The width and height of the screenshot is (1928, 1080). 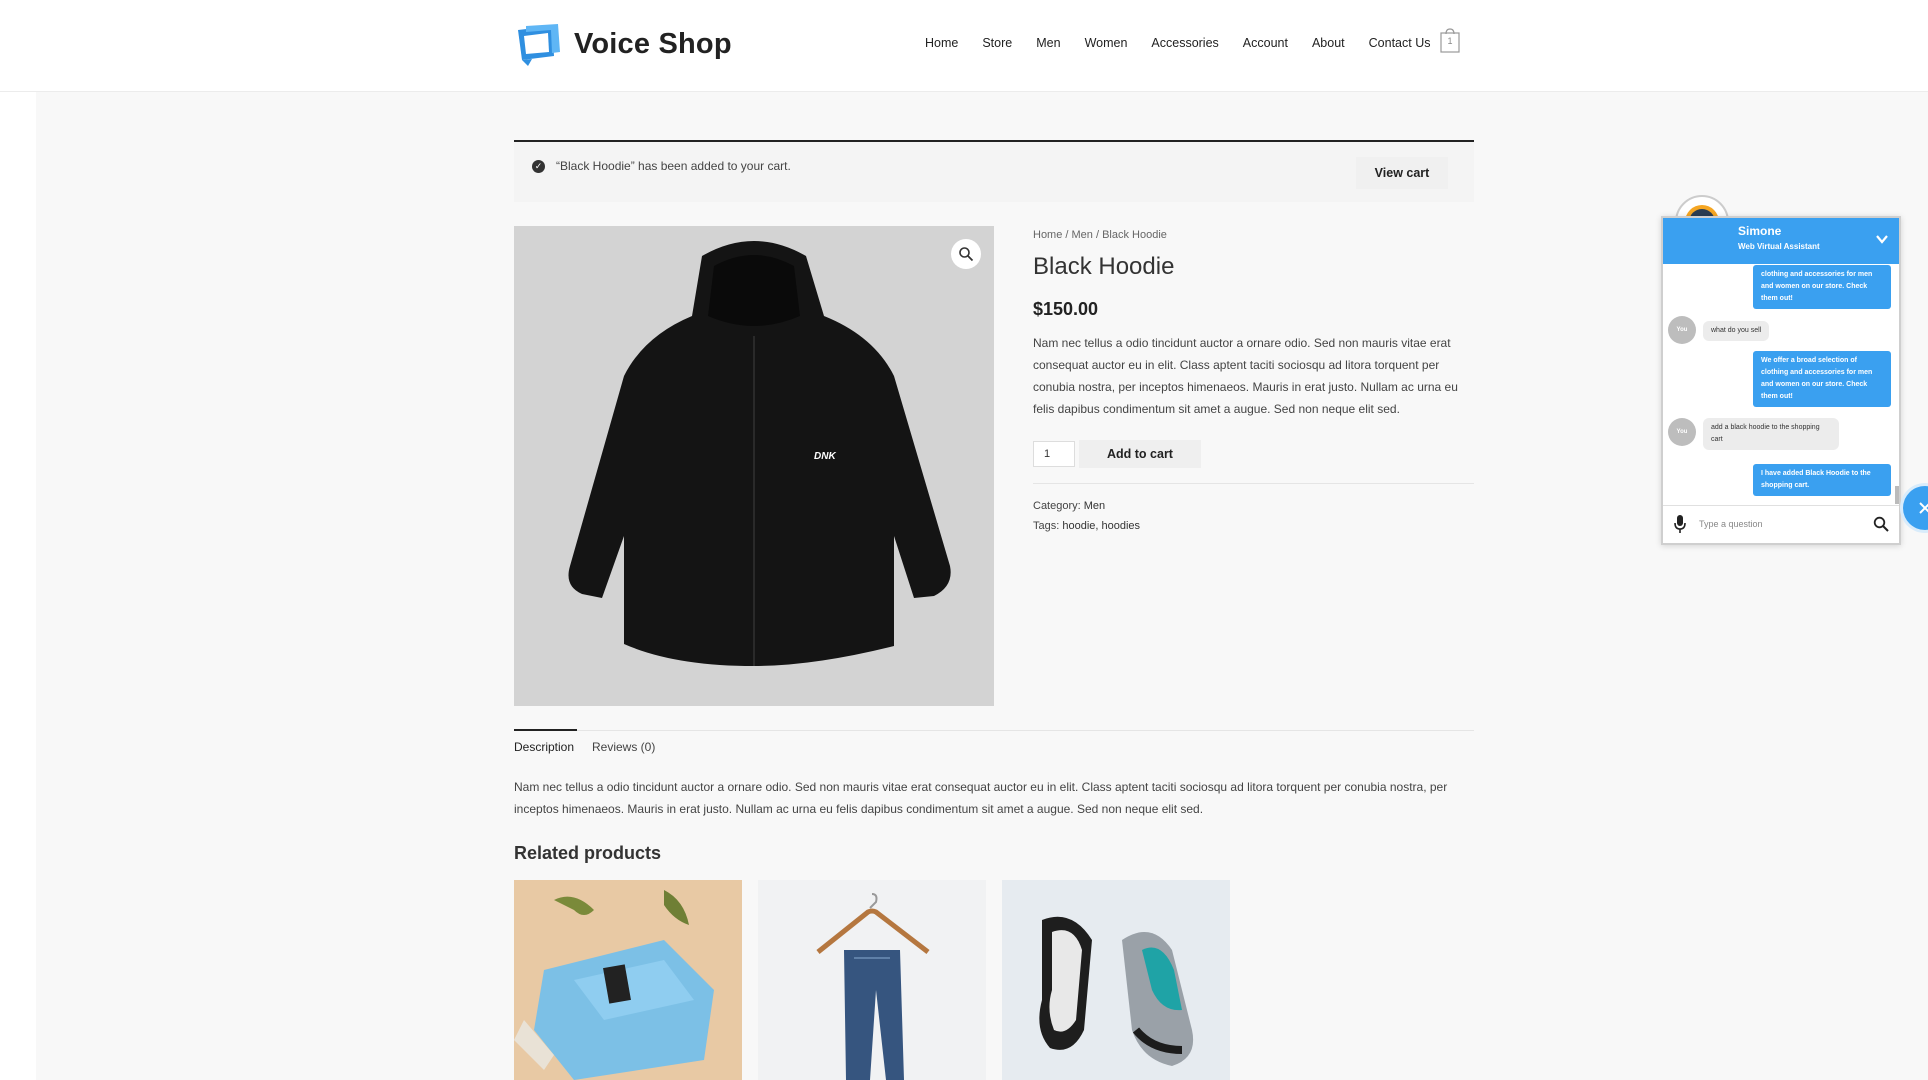 I want to click on zoom-button, so click(x=966, y=254).